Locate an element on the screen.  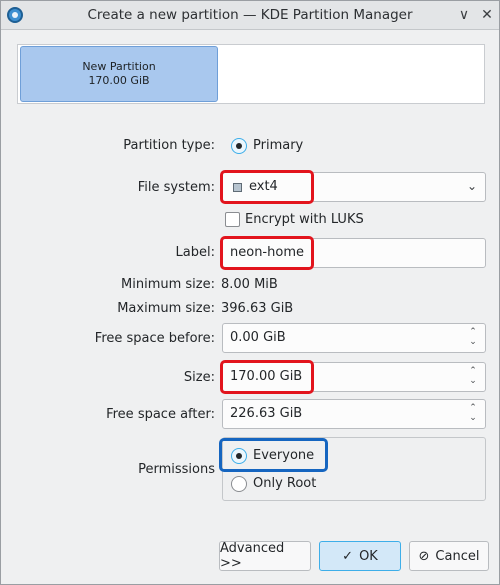
size-label: Size: is located at coordinates (199, 377).